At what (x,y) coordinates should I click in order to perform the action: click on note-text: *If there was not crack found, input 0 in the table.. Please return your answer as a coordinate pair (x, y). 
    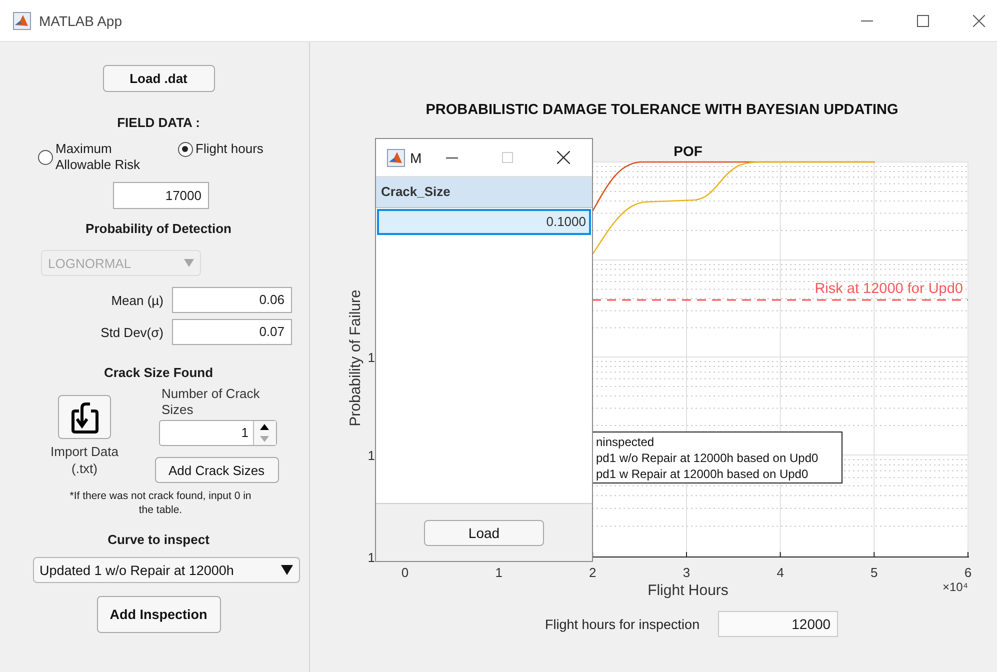
    Looking at the image, I should click on (160, 503).